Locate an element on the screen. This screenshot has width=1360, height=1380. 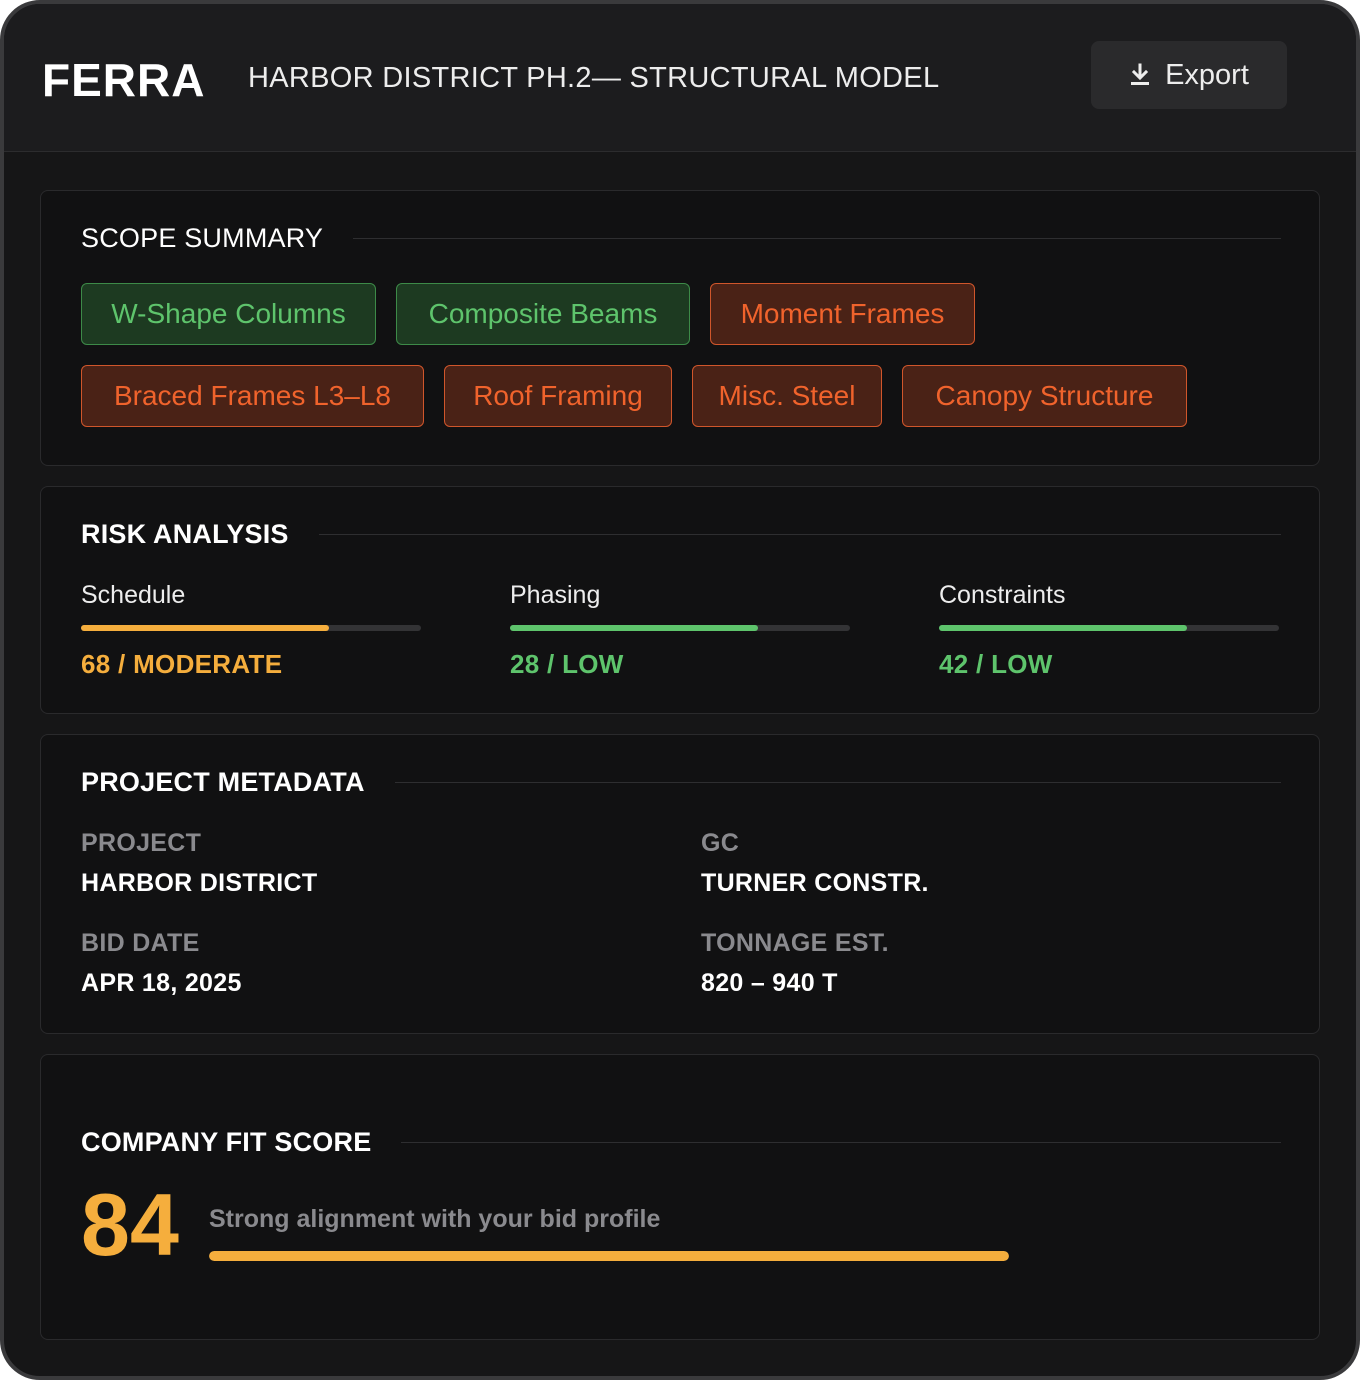
scope-tag-label: Misc. Steel is located at coordinates (787, 395).